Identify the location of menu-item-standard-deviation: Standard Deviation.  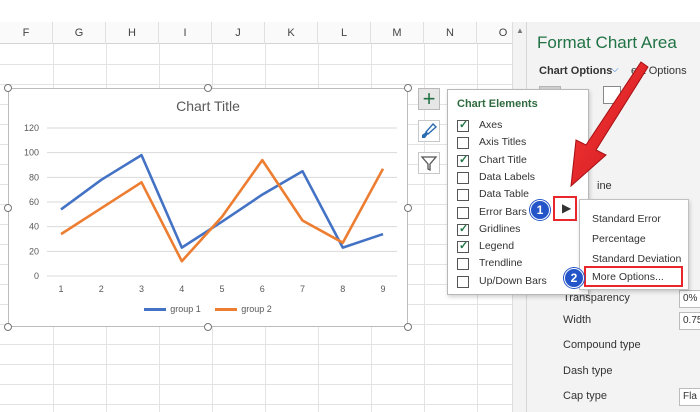
(636, 259).